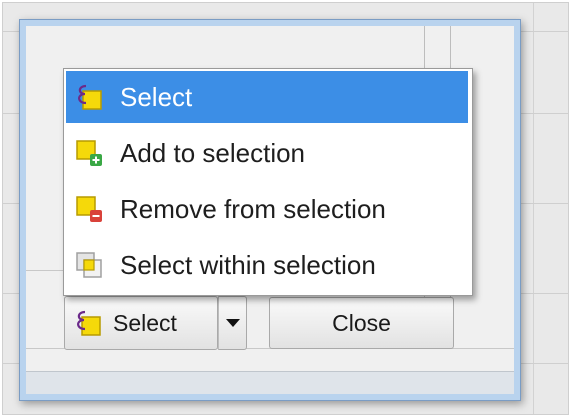 This screenshot has height=417, width=571. What do you see at coordinates (156, 96) in the screenshot?
I see `menu-item-label: Select` at bounding box center [156, 96].